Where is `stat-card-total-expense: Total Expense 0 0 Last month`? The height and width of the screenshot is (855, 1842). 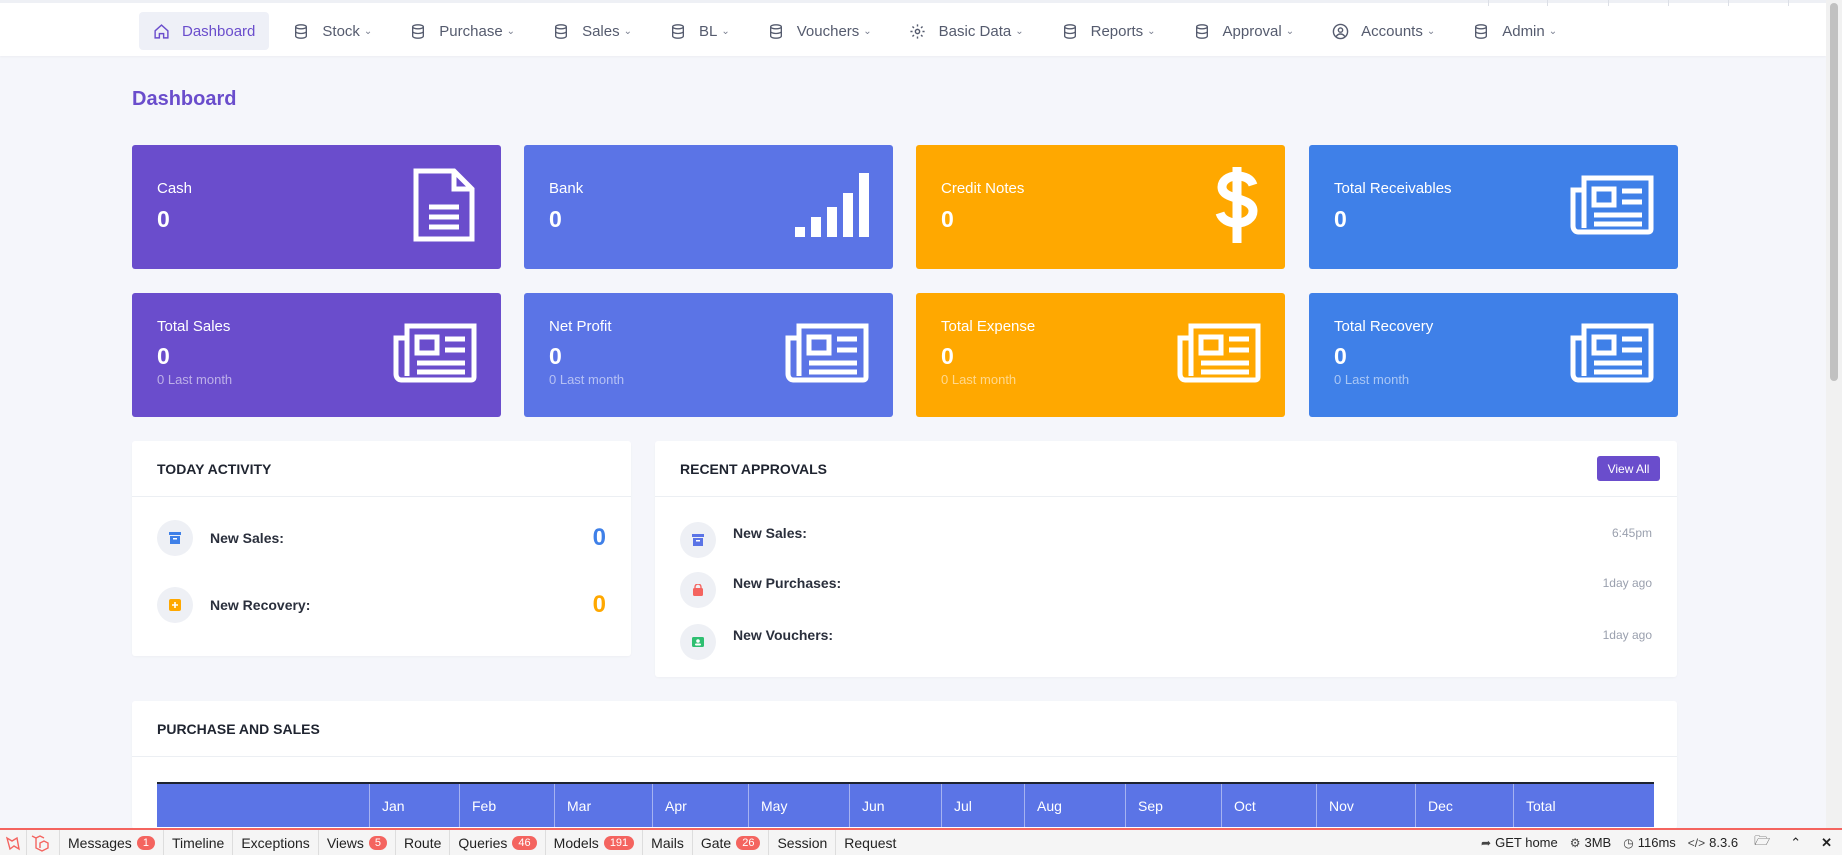
stat-card-total-expense: Total Expense 0 0 Last month is located at coordinates (1100, 355).